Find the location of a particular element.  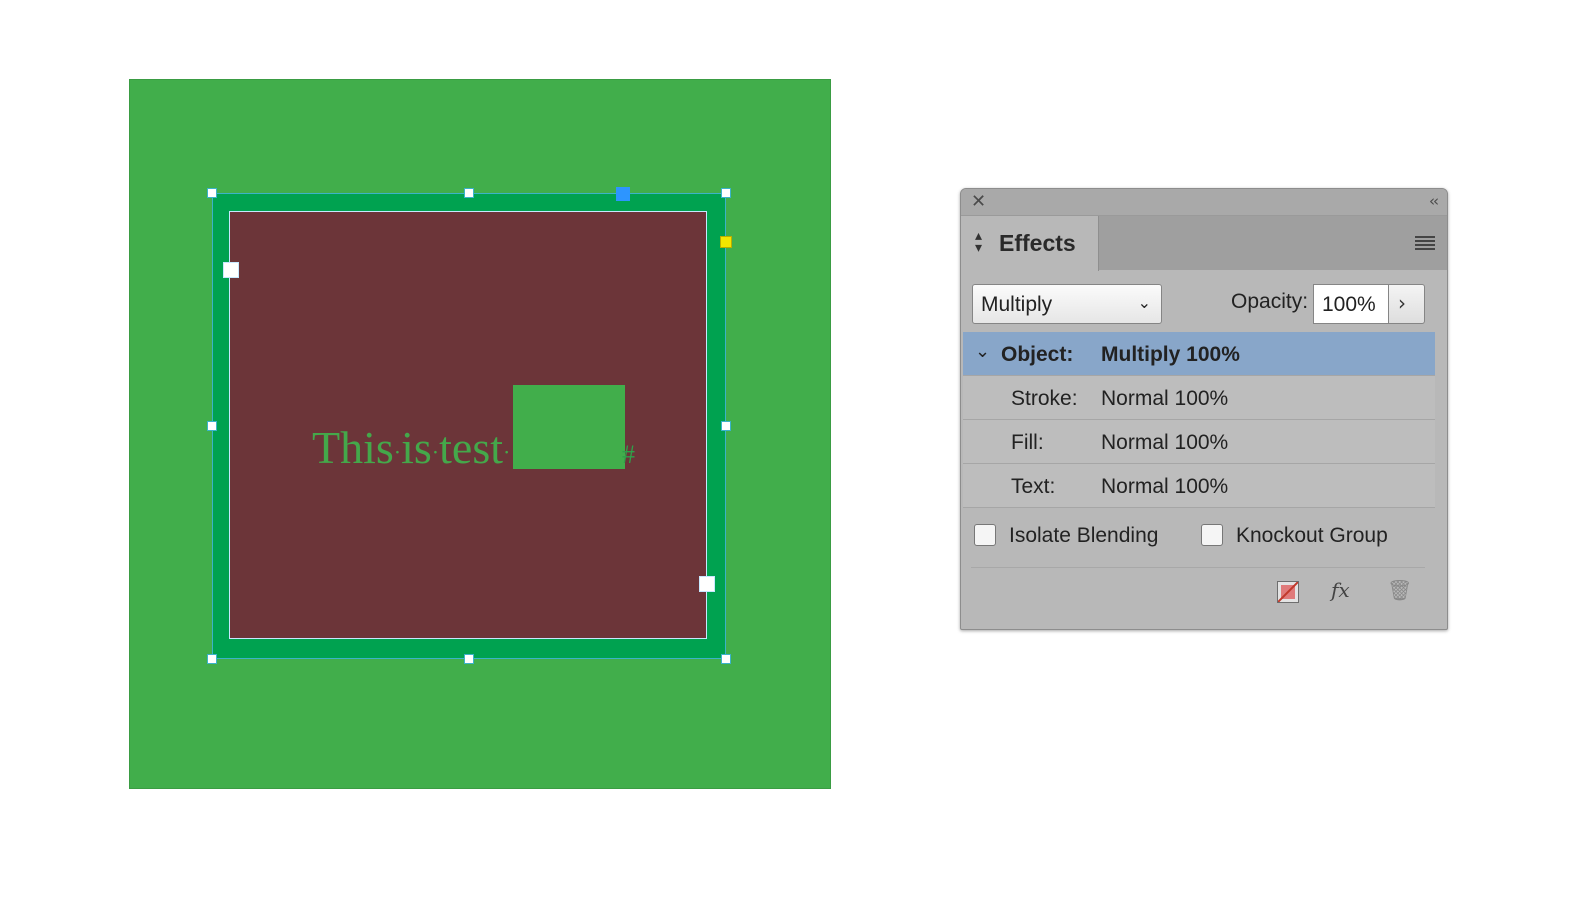

row-object: ⌄ Object: Multiply 100% is located at coordinates (1199, 354).